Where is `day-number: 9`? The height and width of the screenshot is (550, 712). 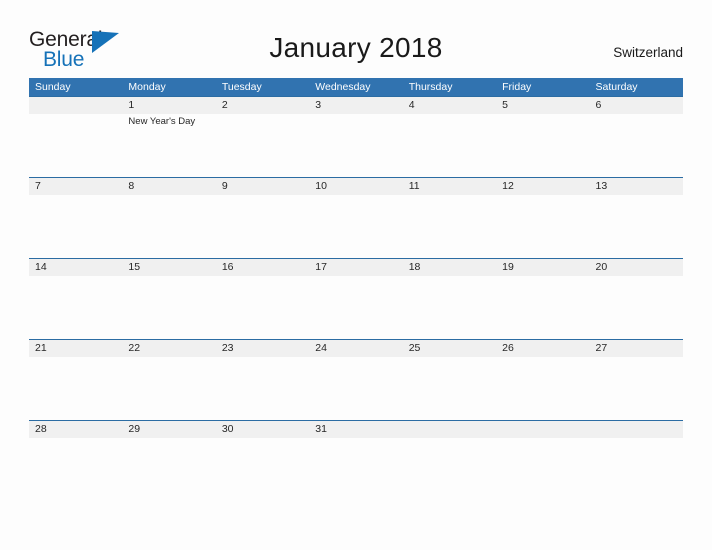 day-number: 9 is located at coordinates (262, 186).